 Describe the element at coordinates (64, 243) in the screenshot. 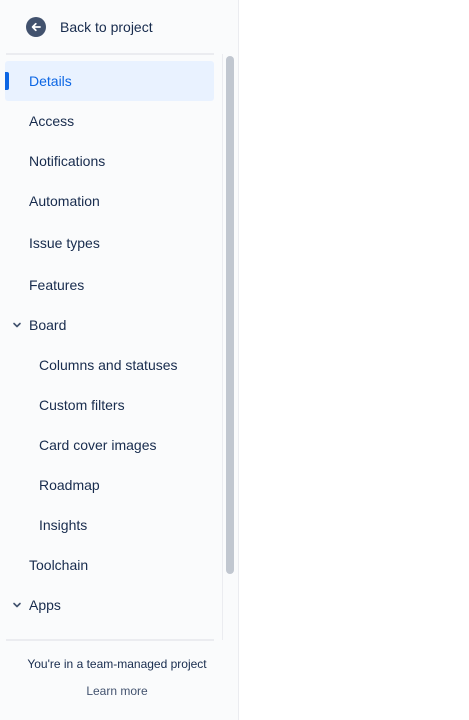

I see `sidebar-item-label: Issue types` at that location.